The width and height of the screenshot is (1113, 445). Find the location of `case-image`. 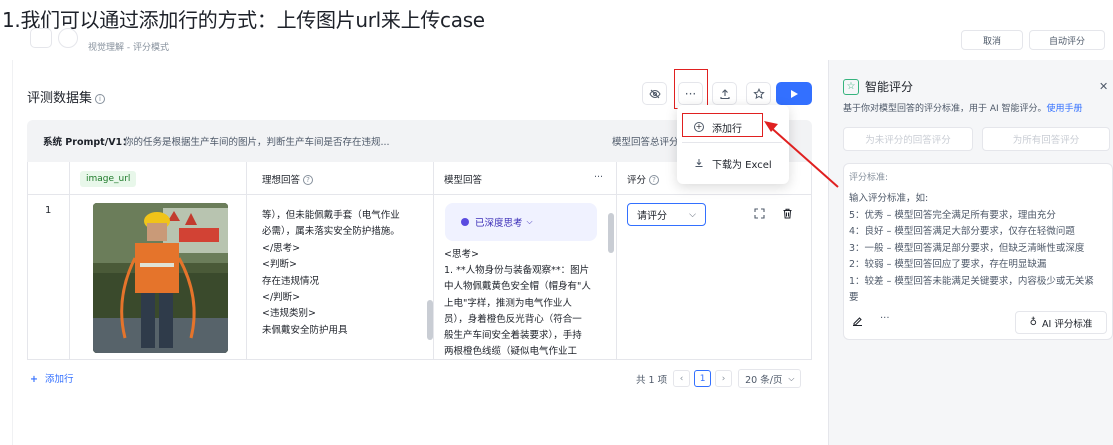

case-image is located at coordinates (160, 278).